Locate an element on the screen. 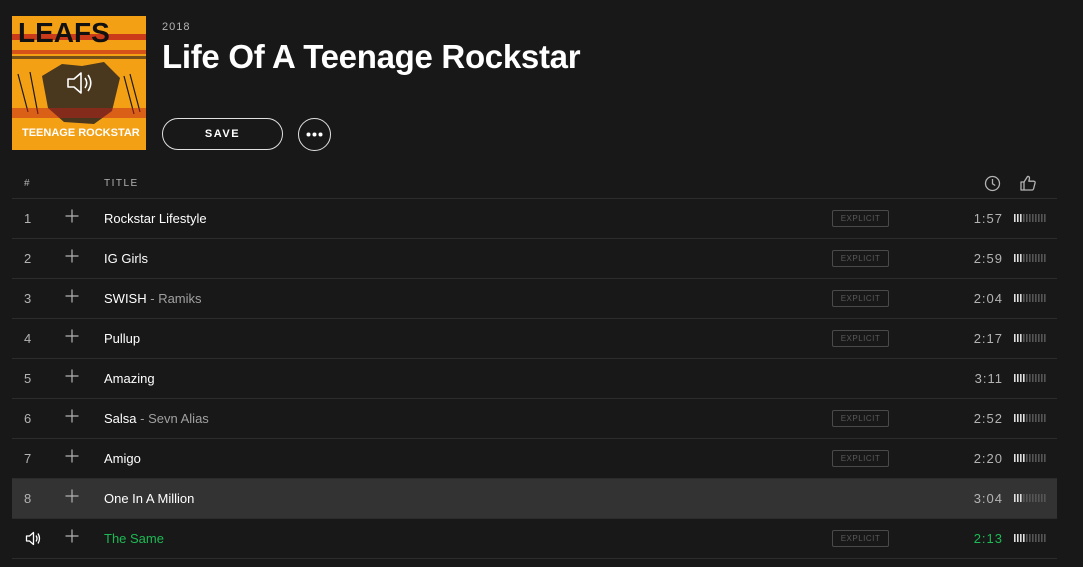 The height and width of the screenshot is (567, 1083). track-title: Rockstar Lifestyle is located at coordinates (155, 218).